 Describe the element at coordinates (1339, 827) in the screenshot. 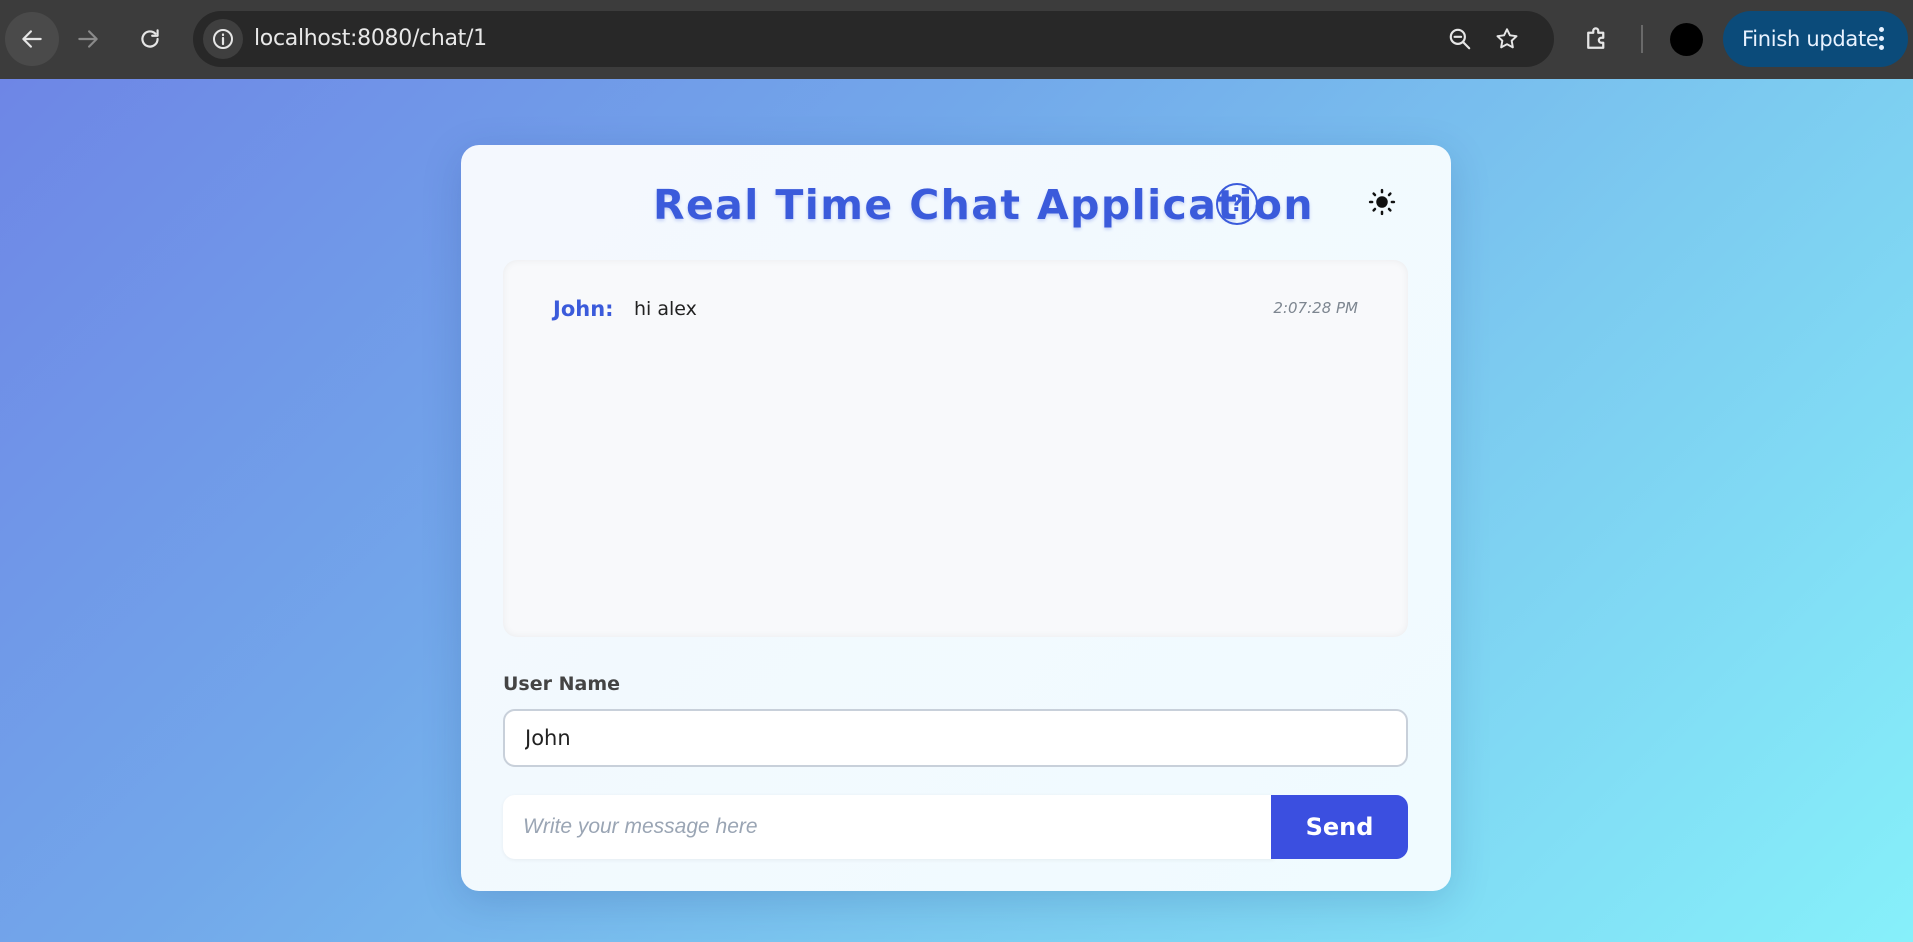

I see `send-button: Send` at that location.